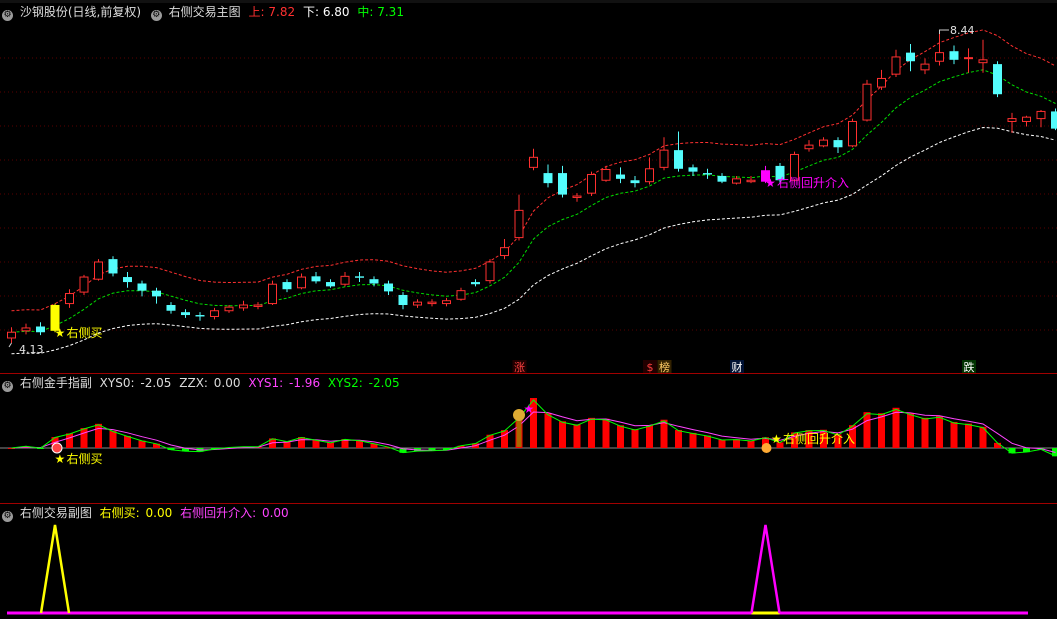 This screenshot has width=1057, height=619. What do you see at coordinates (7, 516) in the screenshot?
I see `sub2-settings-icon: ⚙` at bounding box center [7, 516].